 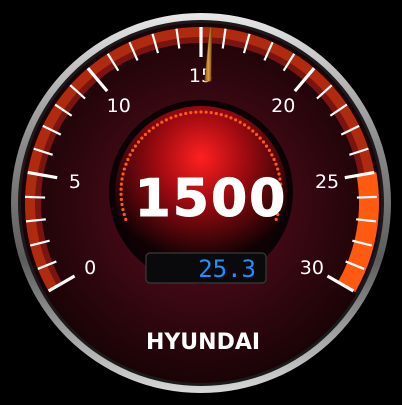 What do you see at coordinates (203, 342) in the screenshot?
I see `brand-label: HYUNDAI` at bounding box center [203, 342].